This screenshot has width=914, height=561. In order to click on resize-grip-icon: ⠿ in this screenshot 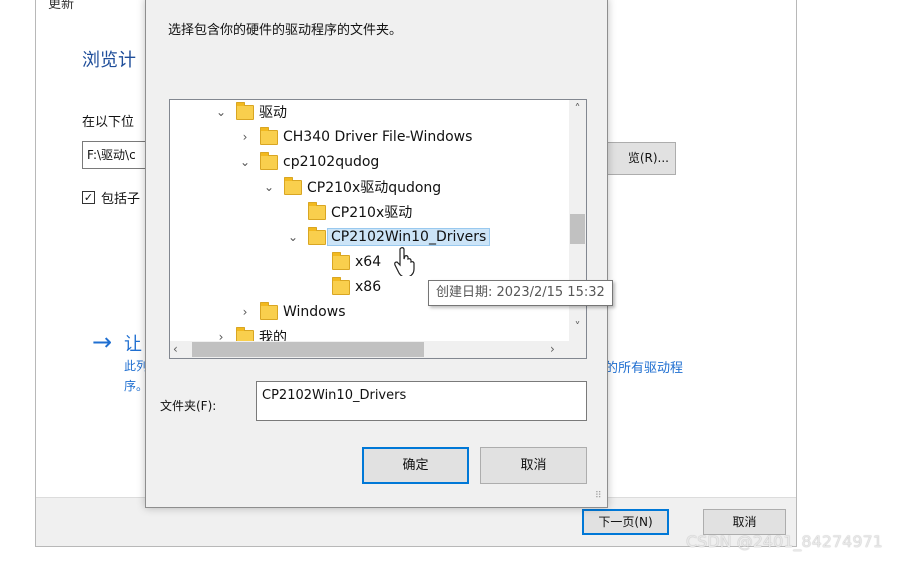, I will do `click(598, 496)`.